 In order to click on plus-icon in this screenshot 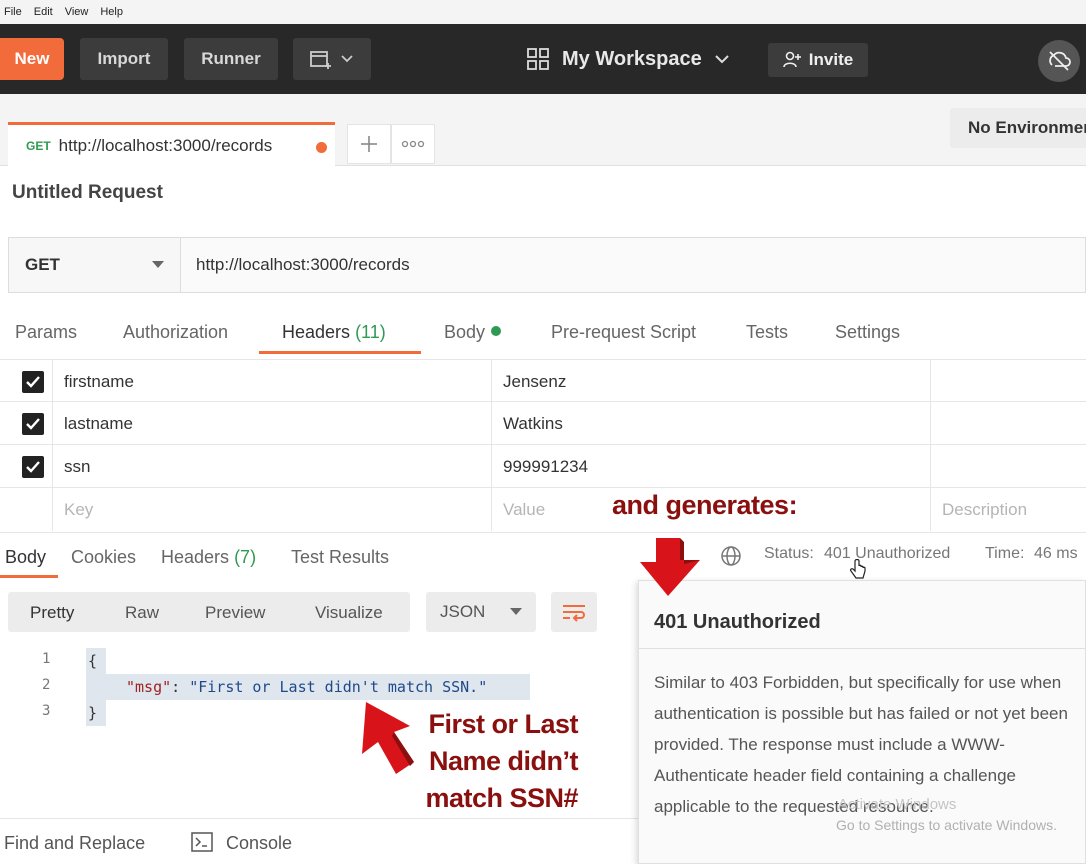, I will do `click(369, 144)`.